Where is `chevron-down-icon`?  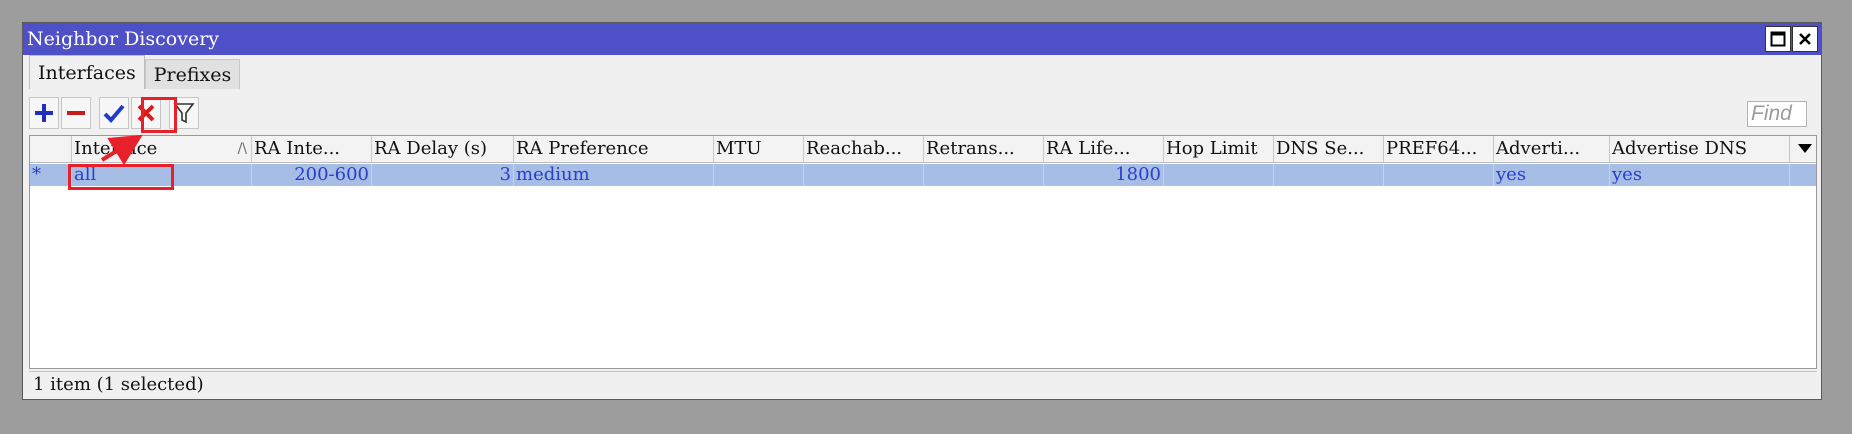
chevron-down-icon is located at coordinates (1805, 148).